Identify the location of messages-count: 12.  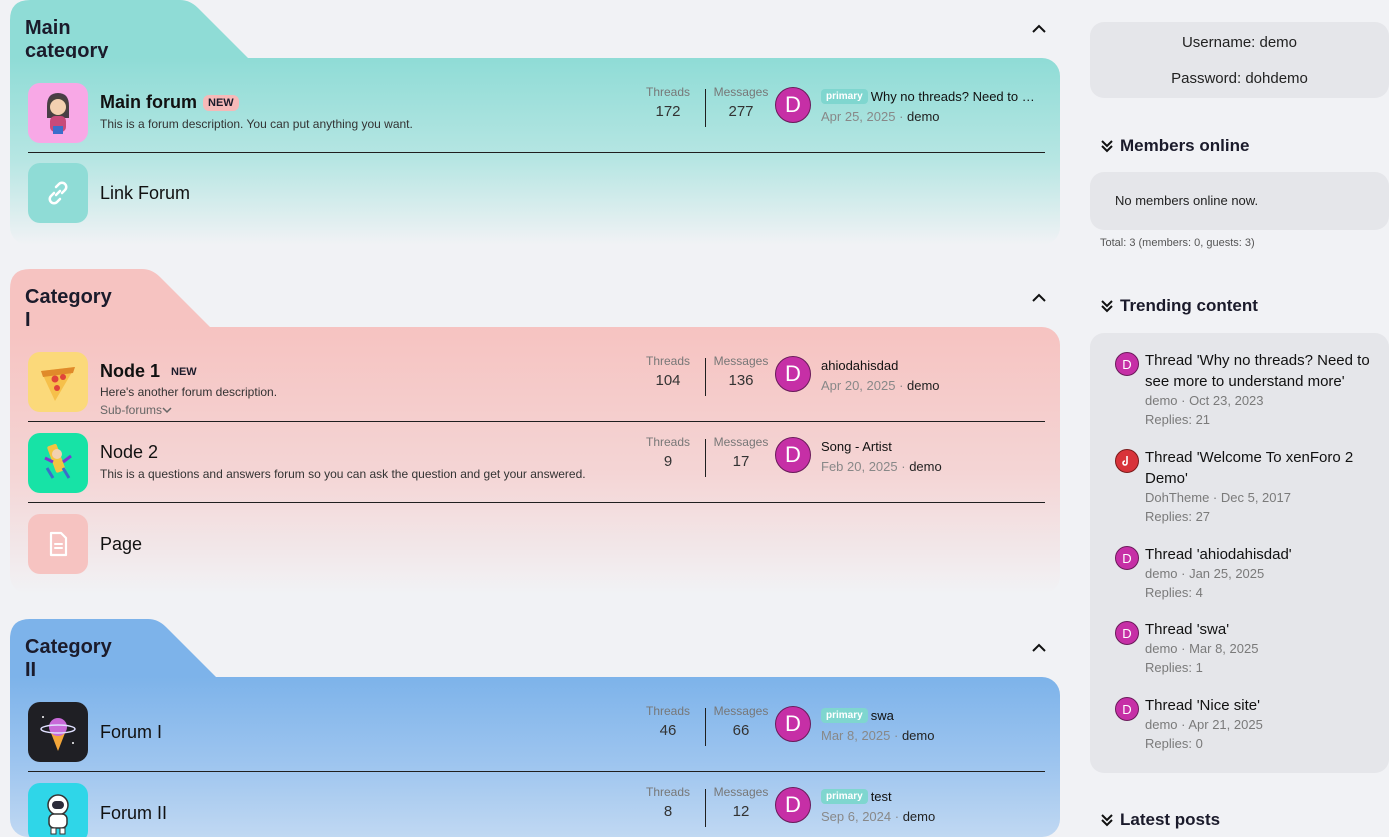
(741, 811).